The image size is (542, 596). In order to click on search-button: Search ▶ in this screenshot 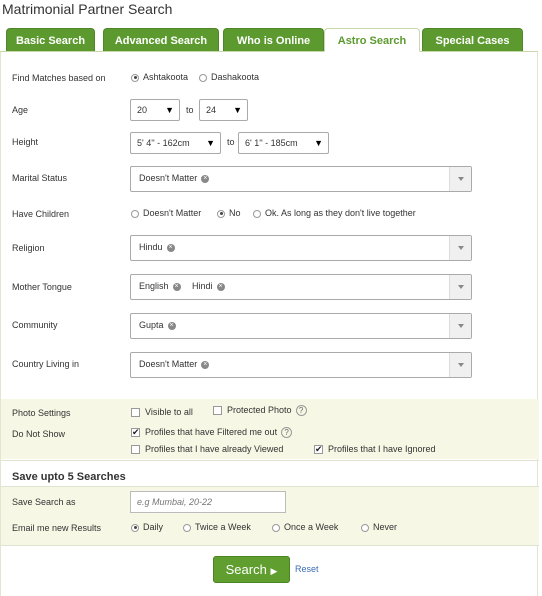, I will do `click(251, 569)`.